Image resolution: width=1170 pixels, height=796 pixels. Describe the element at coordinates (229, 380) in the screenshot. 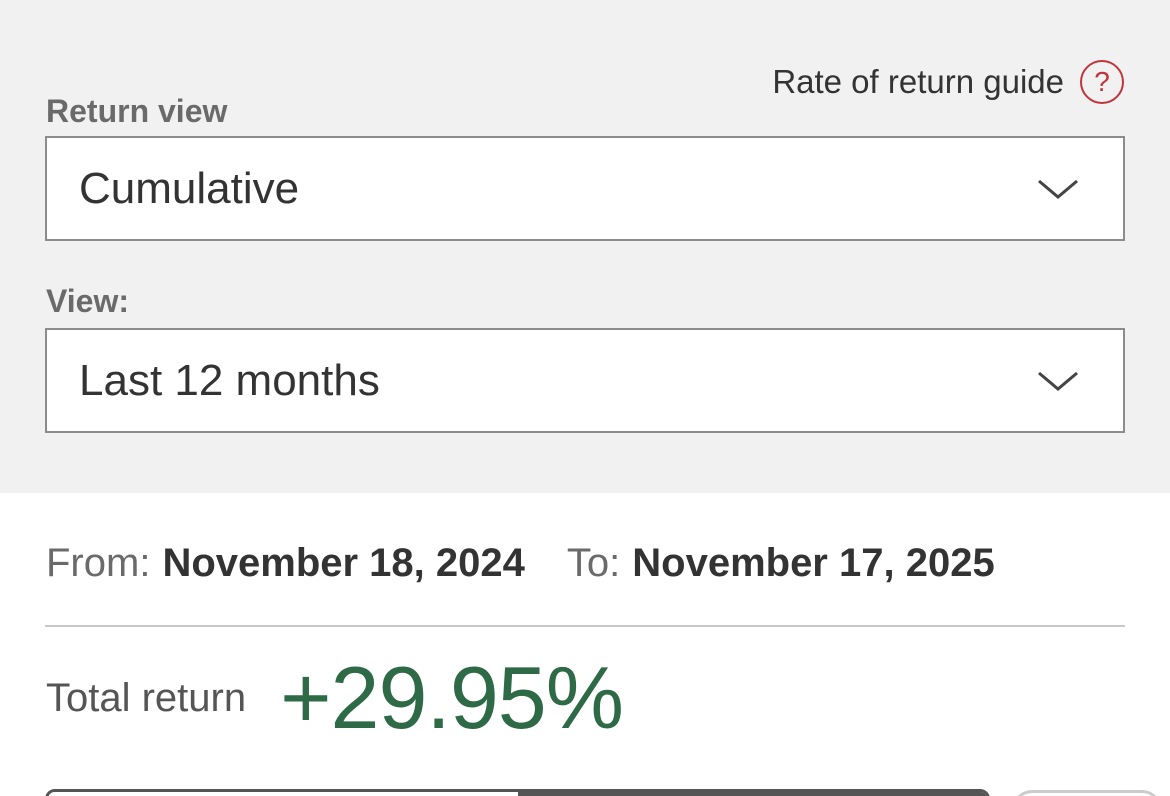

I see `view-selected-value: Last 12 months` at that location.